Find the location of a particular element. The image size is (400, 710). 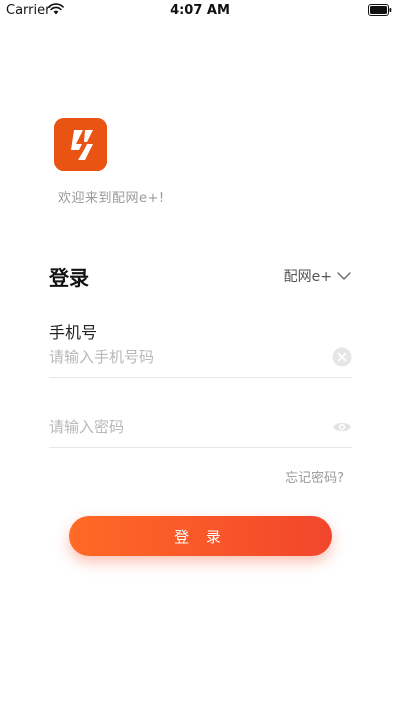

battery-icon is located at coordinates (380, 10).